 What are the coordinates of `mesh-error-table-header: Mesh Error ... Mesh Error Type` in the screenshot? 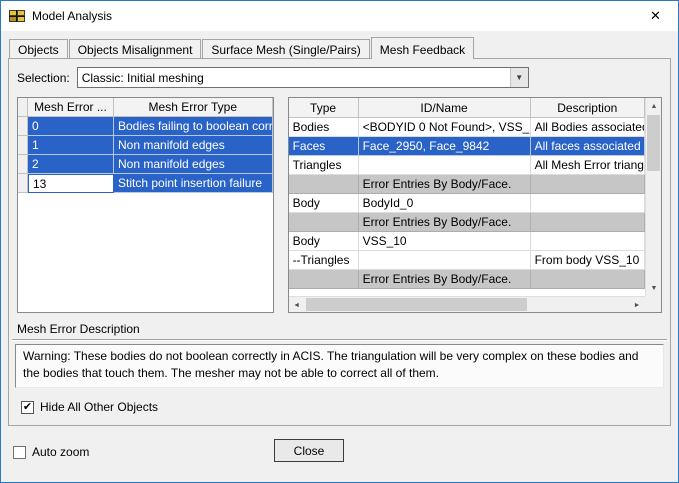 It's located at (145, 107).